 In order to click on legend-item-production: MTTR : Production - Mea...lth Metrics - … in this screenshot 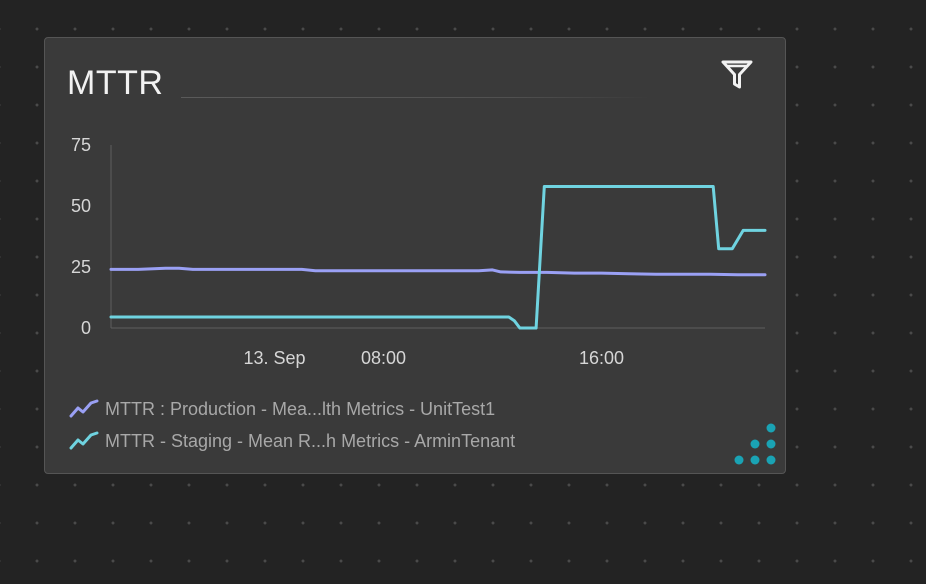, I will do `click(292, 409)`.